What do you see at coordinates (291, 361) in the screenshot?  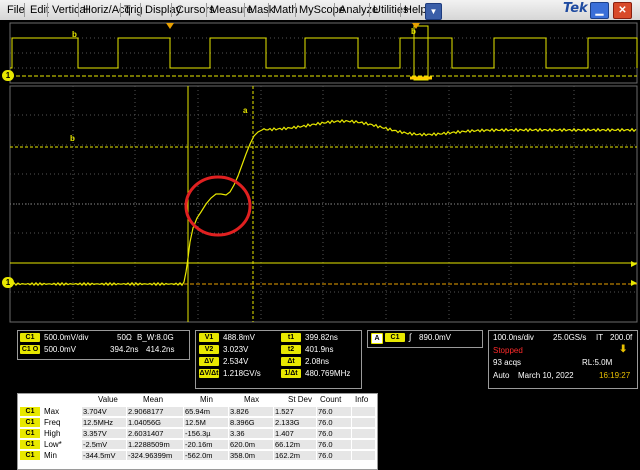 I see `delta-t-label: Δt` at bounding box center [291, 361].